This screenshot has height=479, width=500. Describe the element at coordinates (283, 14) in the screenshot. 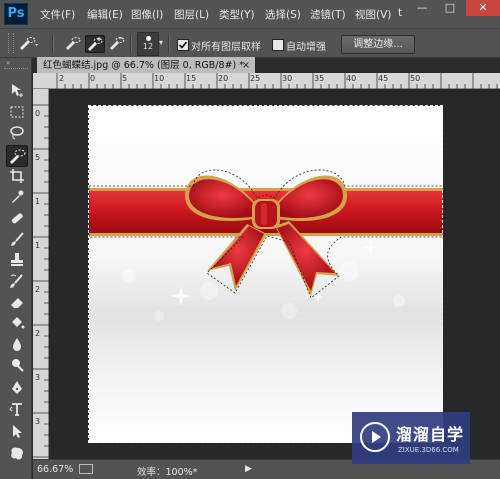

I see `menu-select: 选择(S)` at that location.